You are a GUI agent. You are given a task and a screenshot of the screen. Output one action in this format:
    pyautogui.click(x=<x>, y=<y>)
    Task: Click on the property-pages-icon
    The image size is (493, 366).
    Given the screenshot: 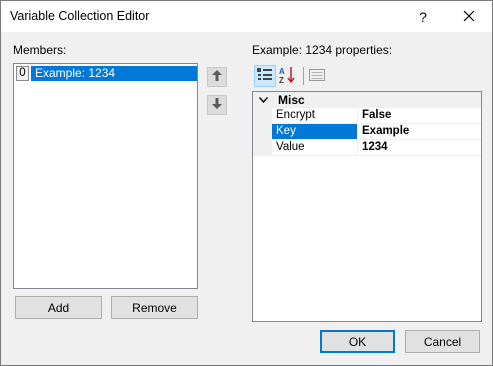 What is the action you would take?
    pyautogui.click(x=317, y=76)
    